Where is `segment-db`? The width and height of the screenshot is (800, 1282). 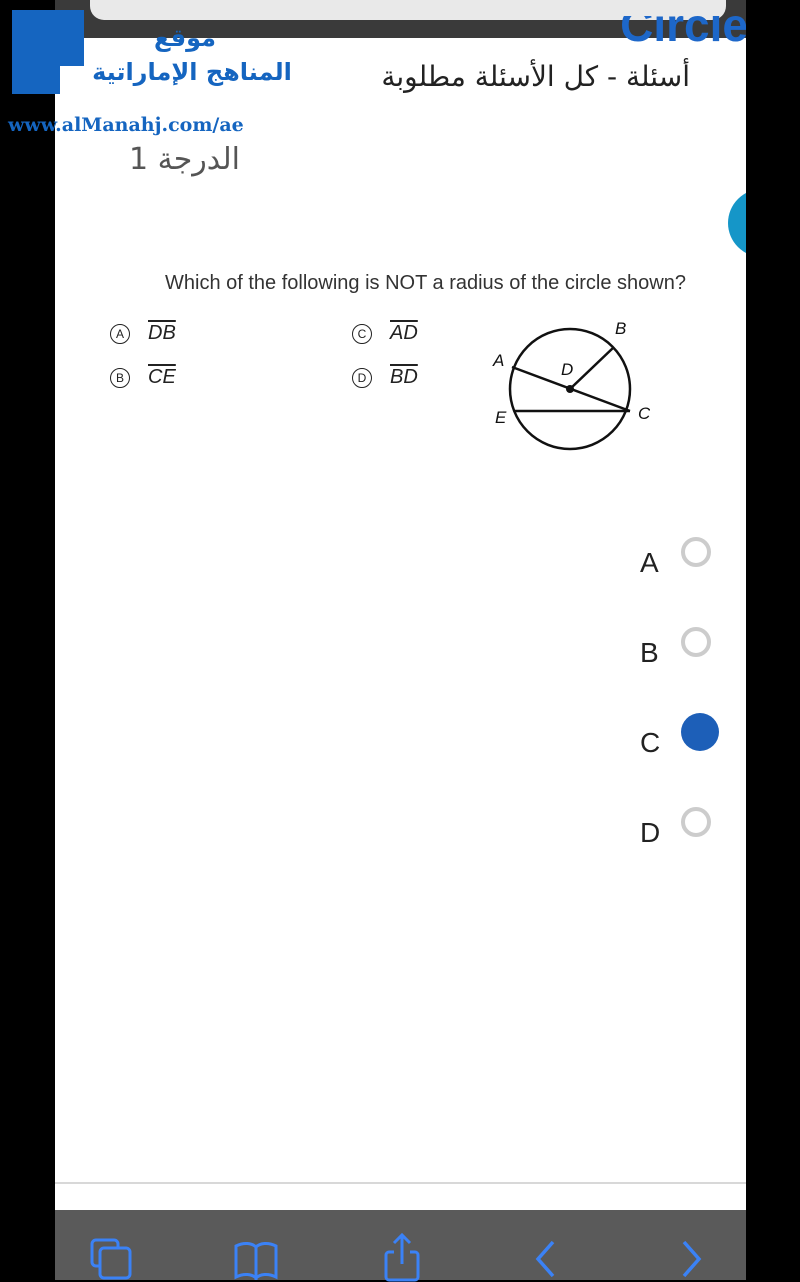
segment-db is located at coordinates (592, 368).